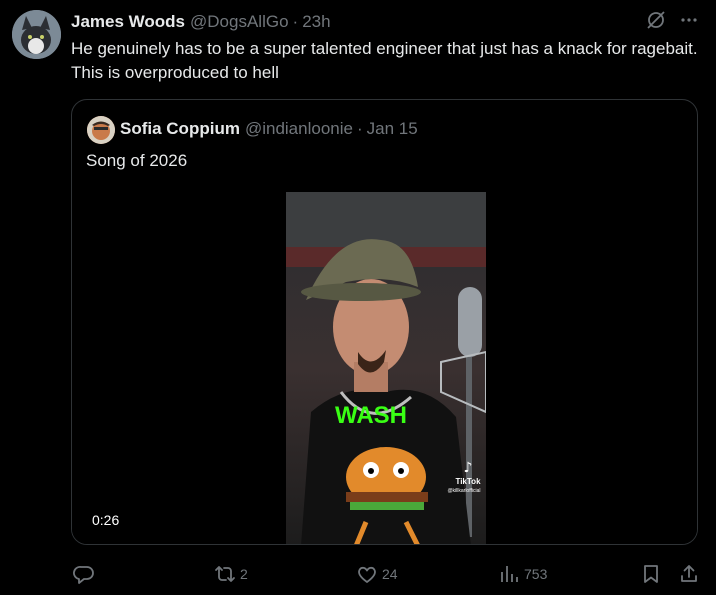  I want to click on quoted-avatar, so click(101, 130).